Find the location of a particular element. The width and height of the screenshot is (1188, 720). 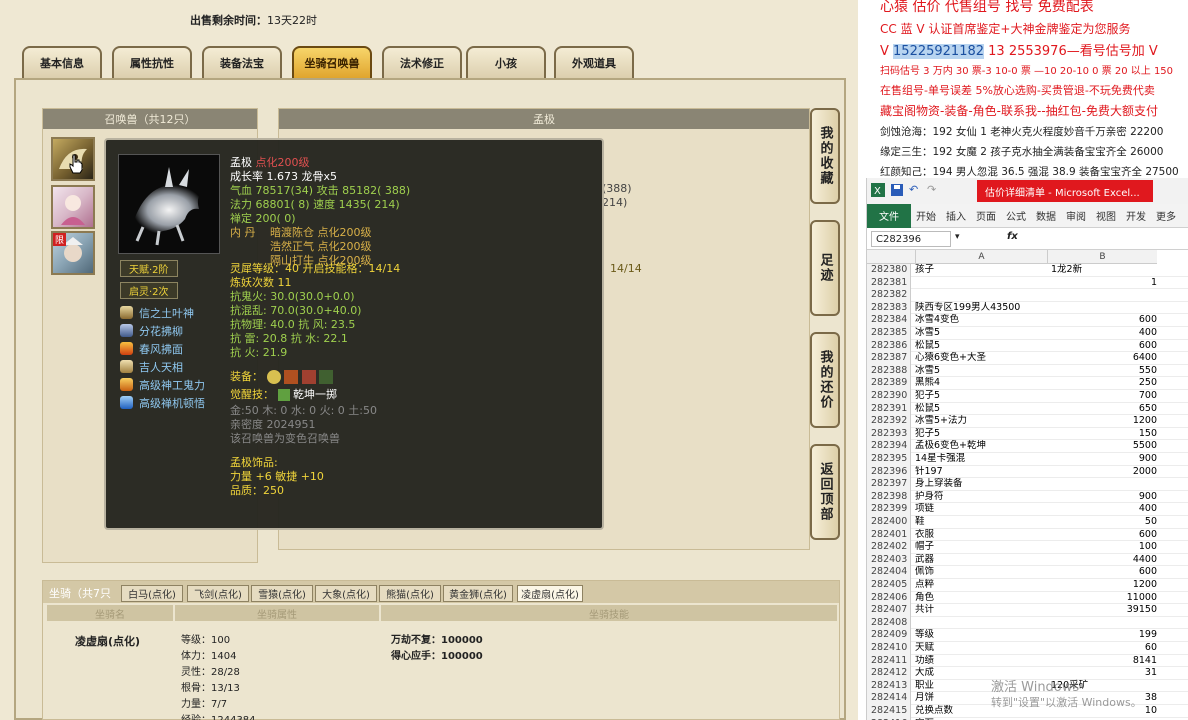

table-row: 282401 衣服 600 is located at coordinates (1027, 535).